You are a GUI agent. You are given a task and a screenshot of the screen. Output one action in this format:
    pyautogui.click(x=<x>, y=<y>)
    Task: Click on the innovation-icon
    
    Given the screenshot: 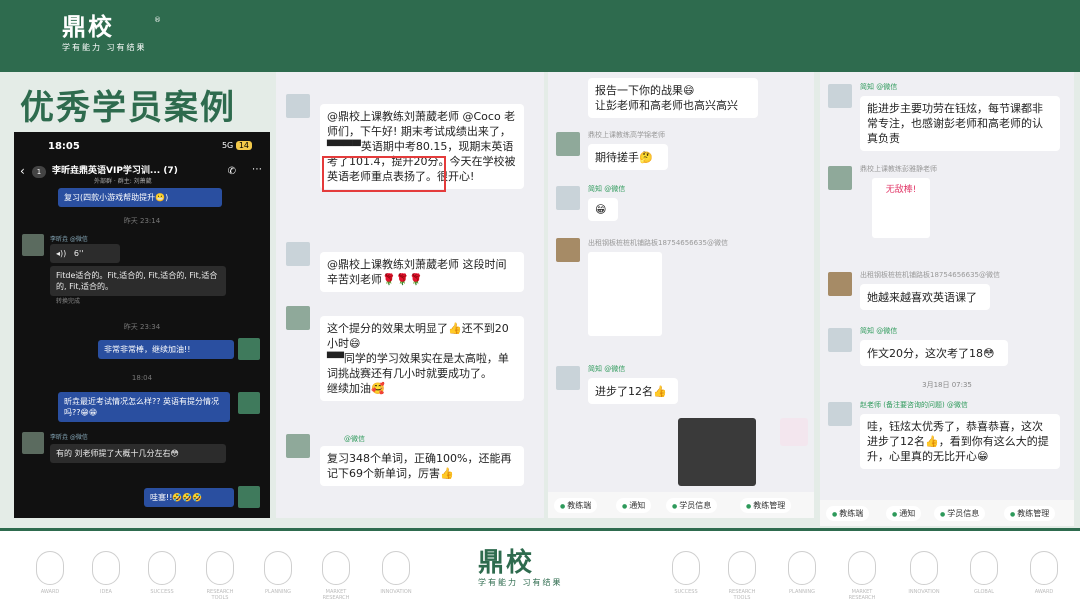 What is the action you would take?
    pyautogui.click(x=924, y=568)
    